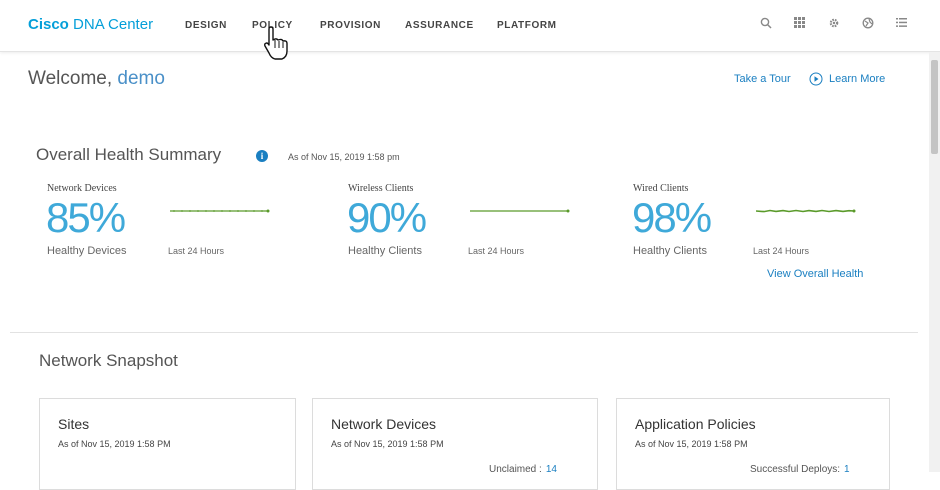  What do you see at coordinates (276, 43) in the screenshot?
I see `hand-cursor-icon` at bounding box center [276, 43].